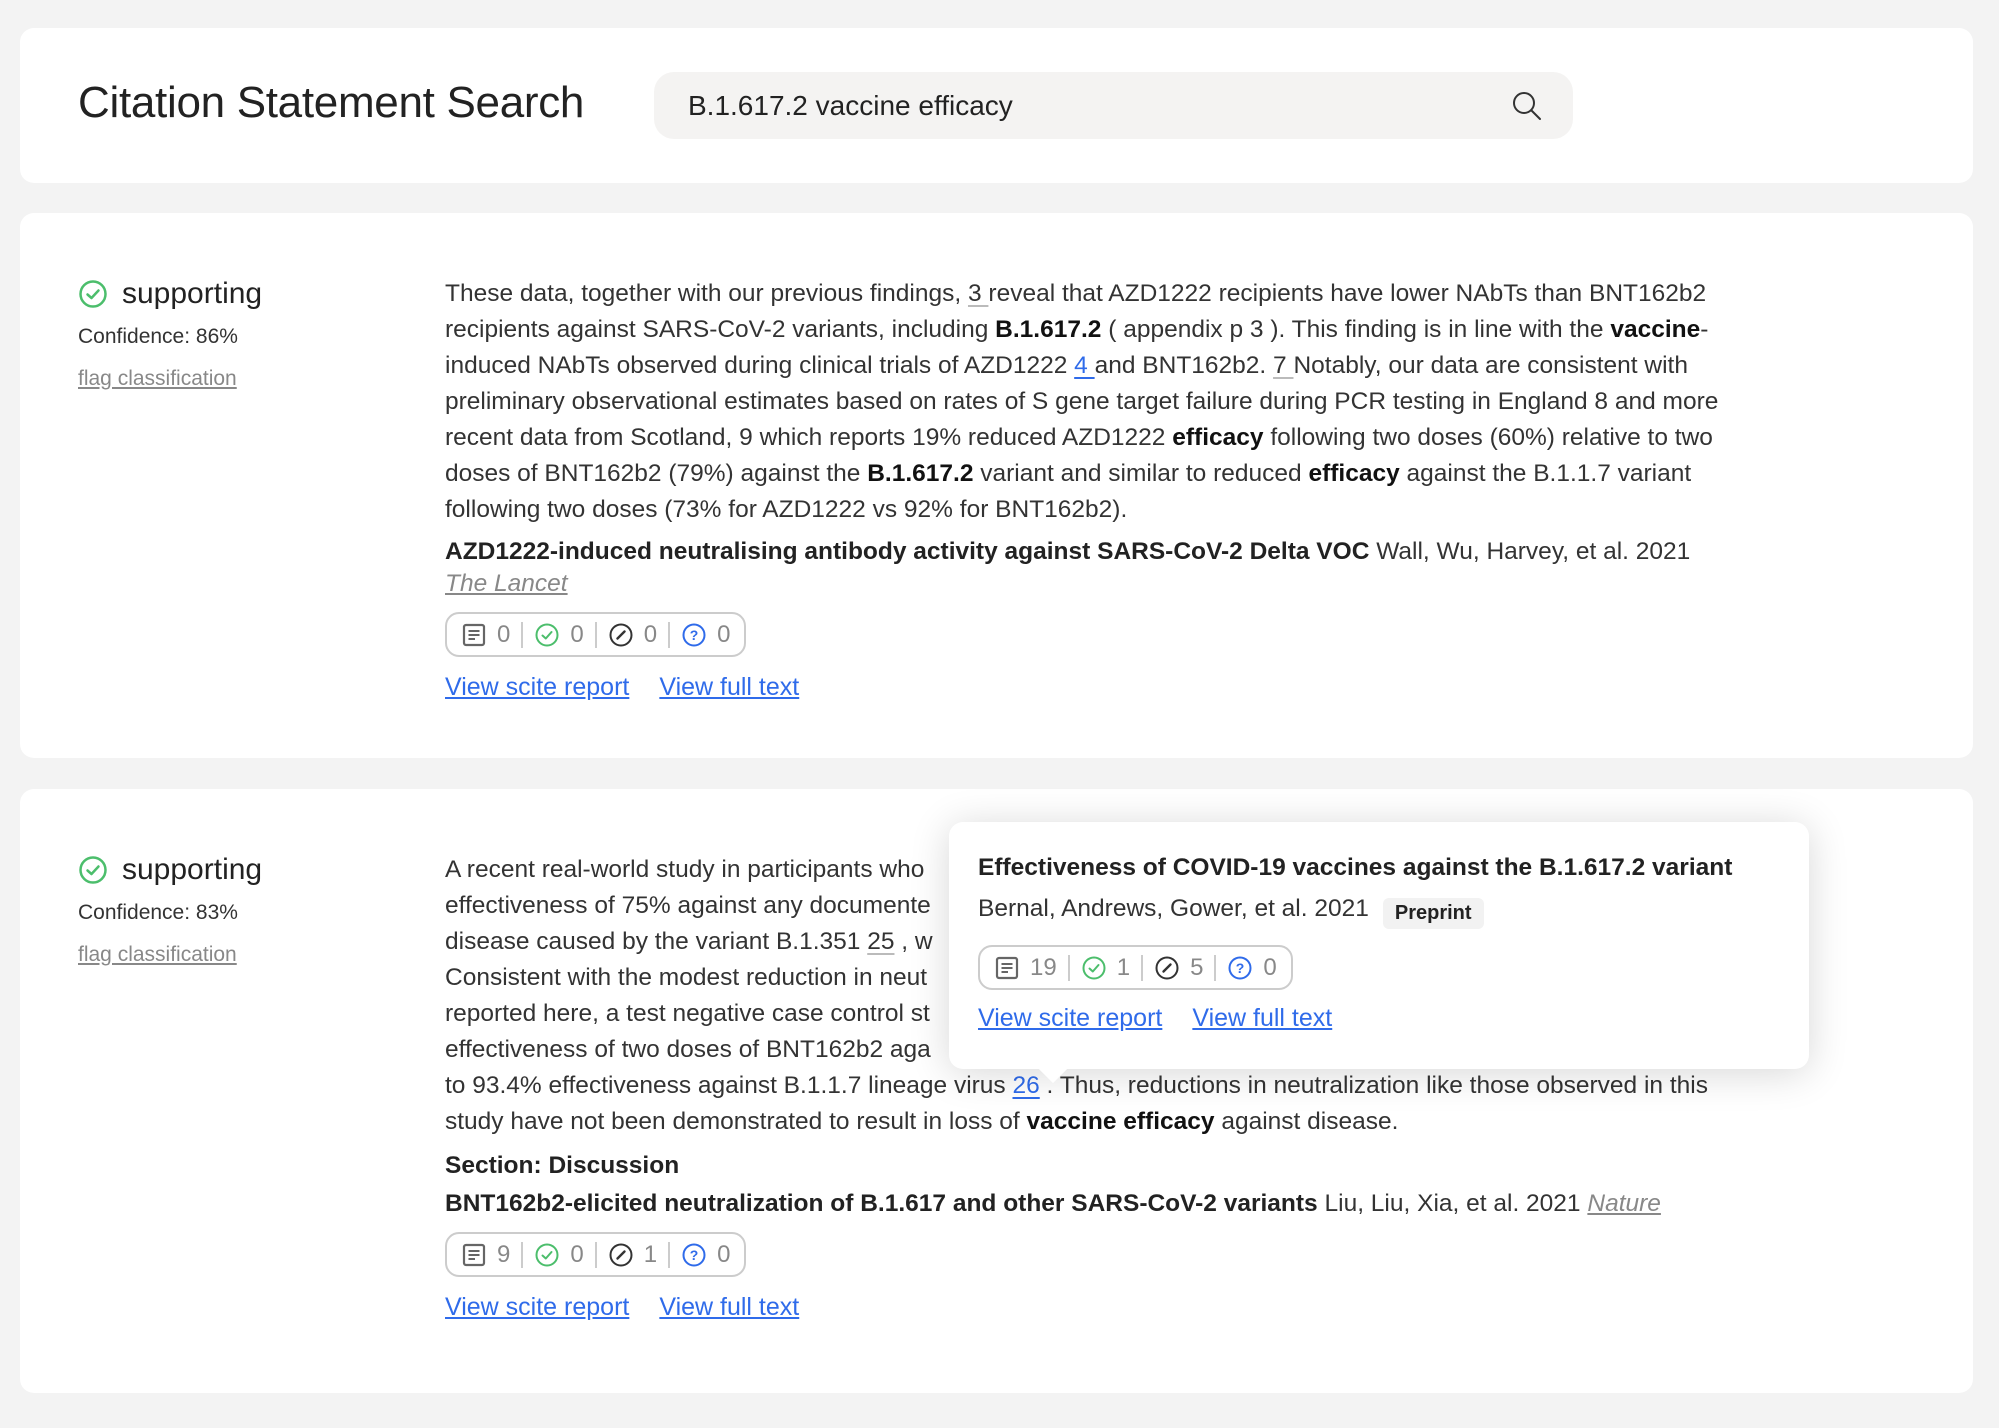 The image size is (1999, 1428). I want to click on contrasting-count: 5, so click(1197, 967).